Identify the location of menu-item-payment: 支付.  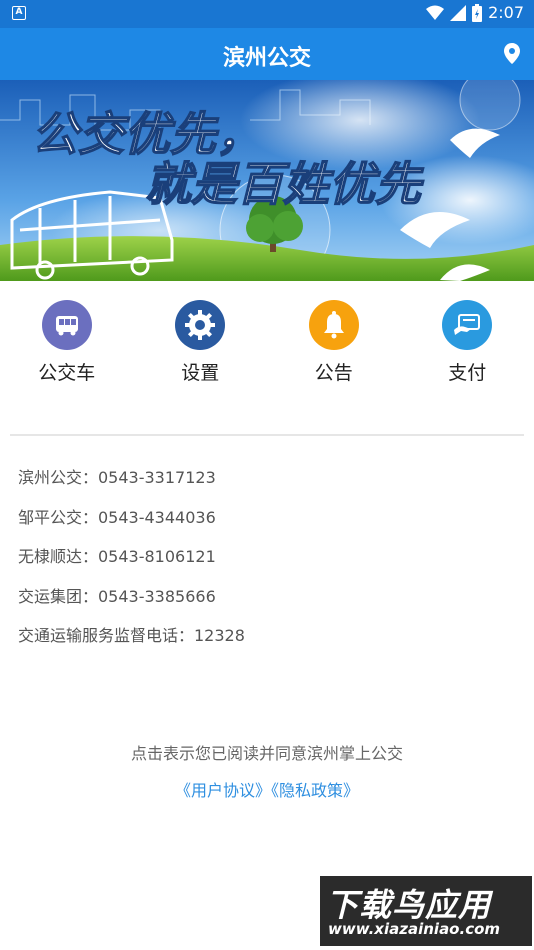
(467, 345).